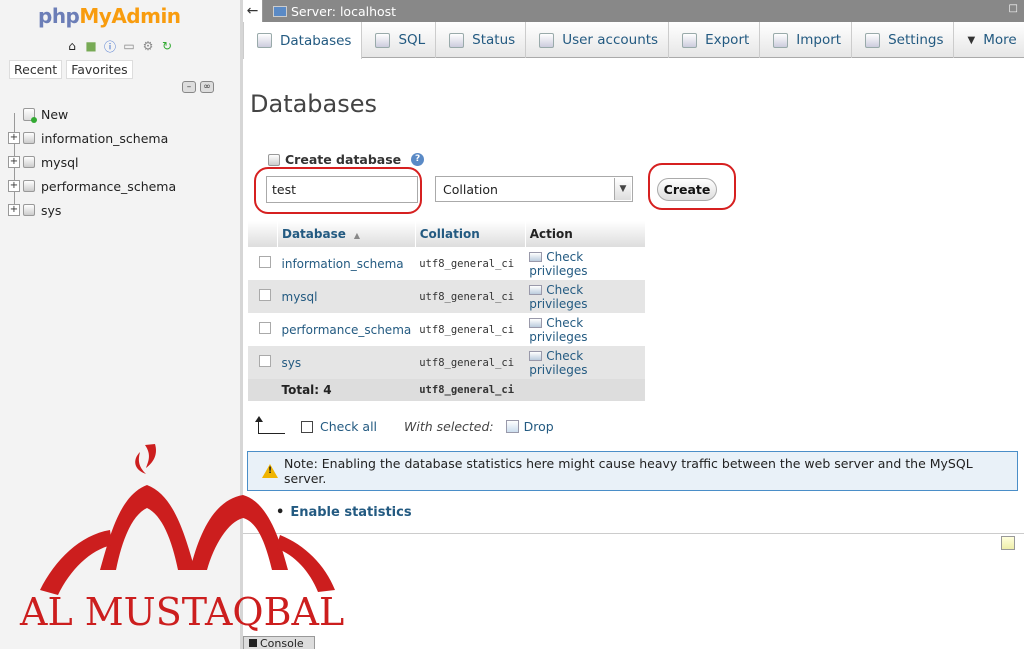 The height and width of the screenshot is (650, 1024). I want to click on table-row: mysql utf8_general_ci Check privileges, so click(446, 296).